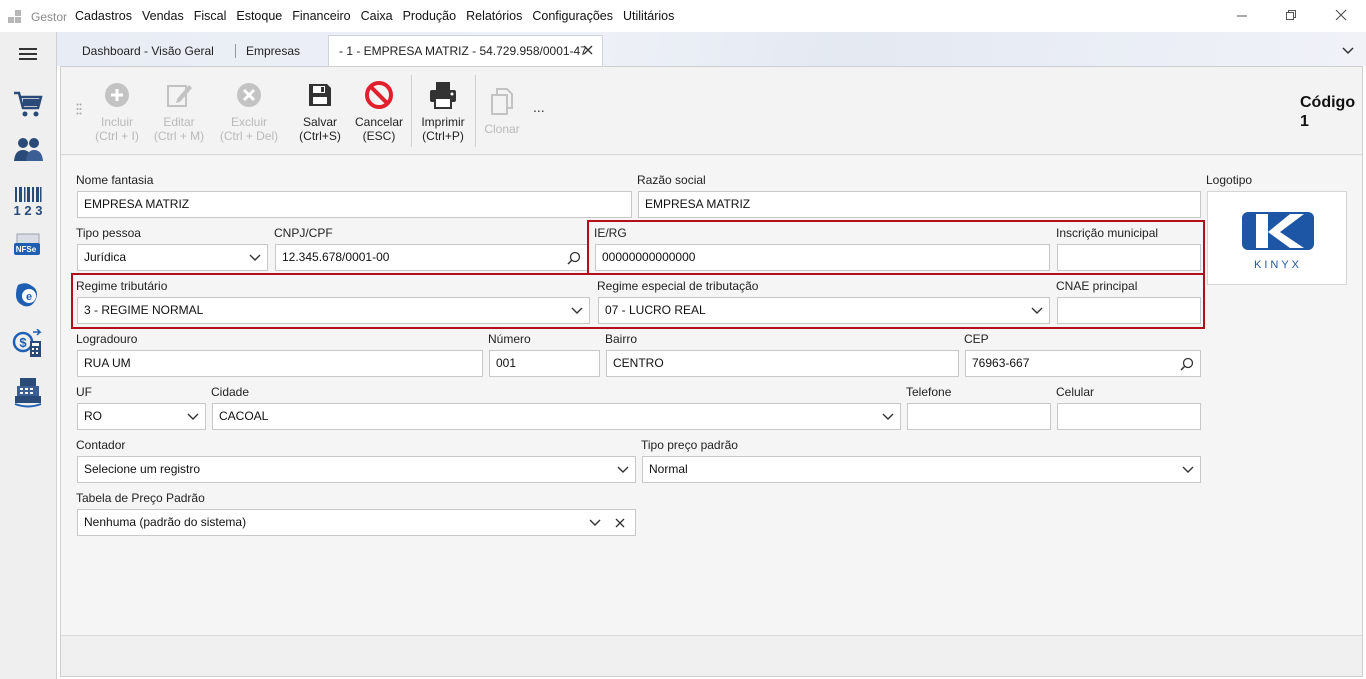 The image size is (1366, 679). Describe the element at coordinates (356, 469) in the screenshot. I see `contador-select: Selecione um registro` at that location.